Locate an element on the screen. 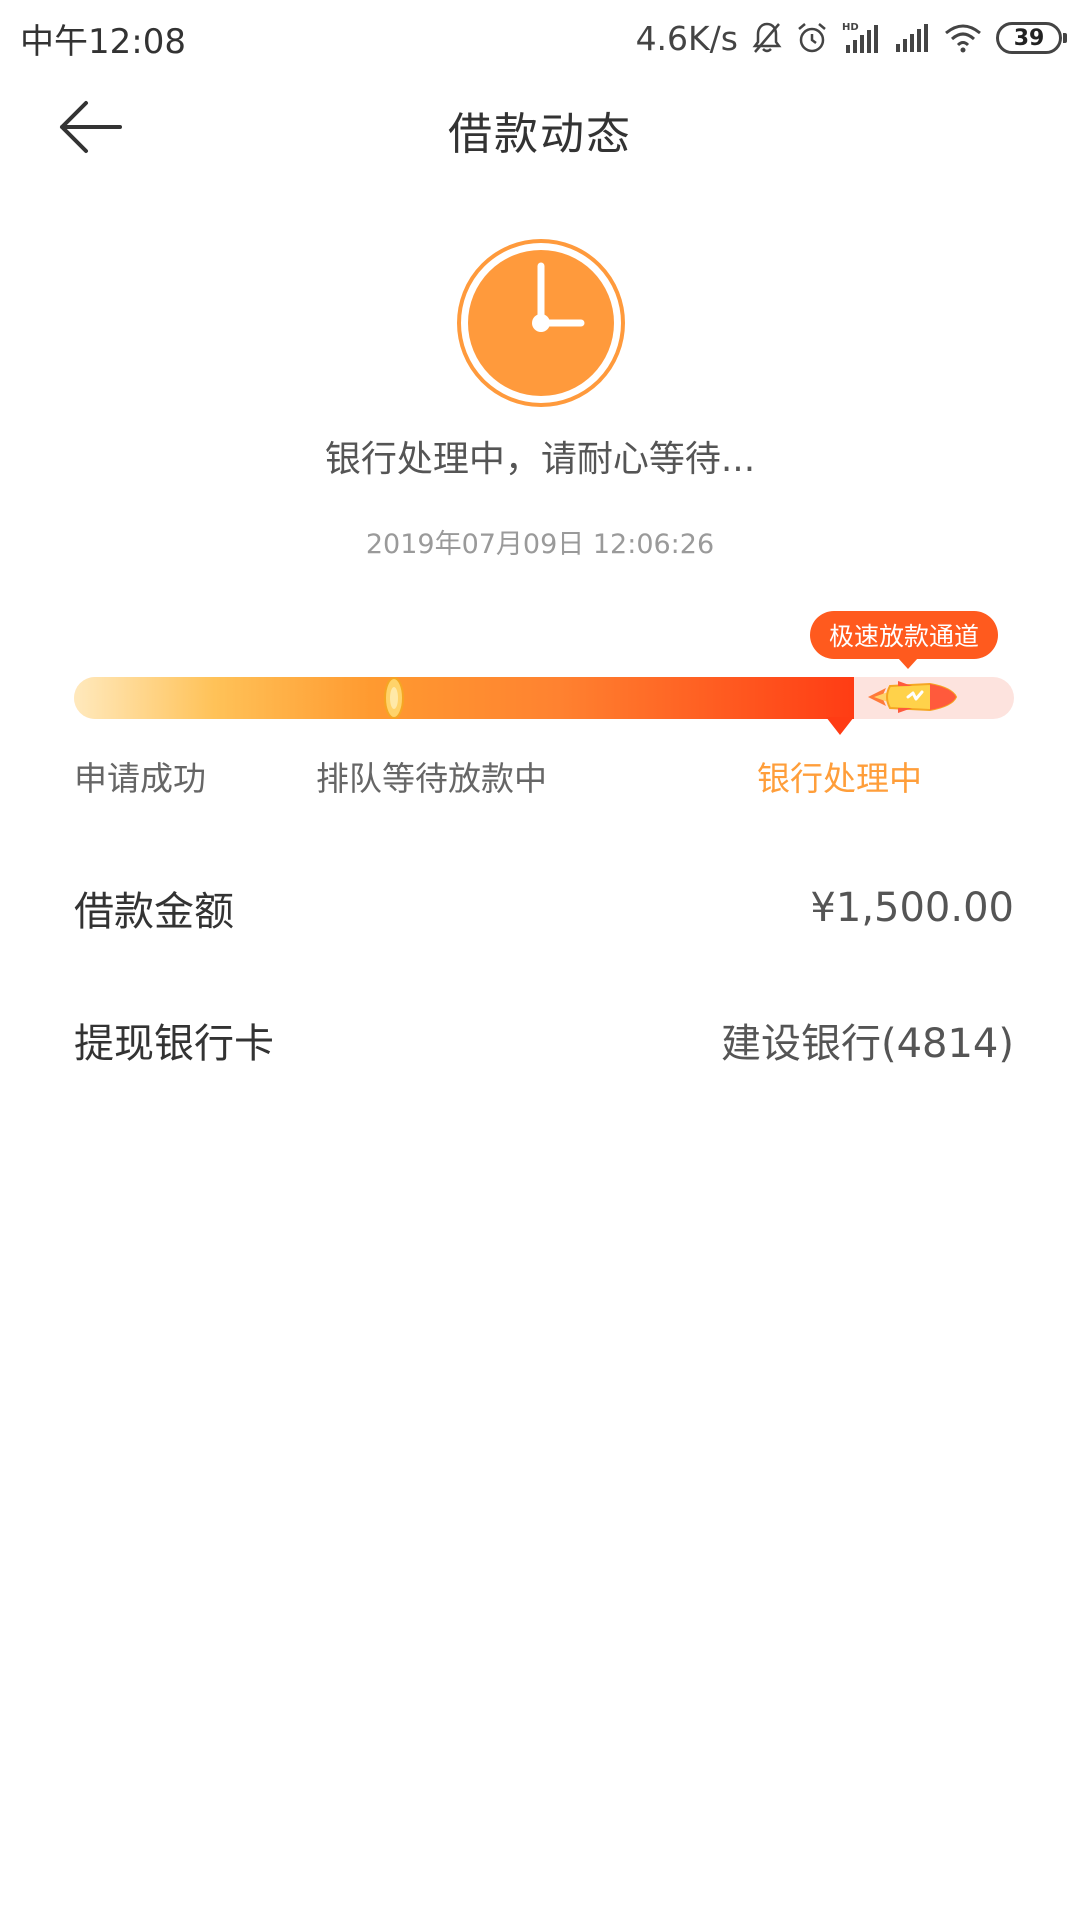 Image resolution: width=1080 pixels, height=1920 pixels. signal-icon is located at coordinates (912, 38).